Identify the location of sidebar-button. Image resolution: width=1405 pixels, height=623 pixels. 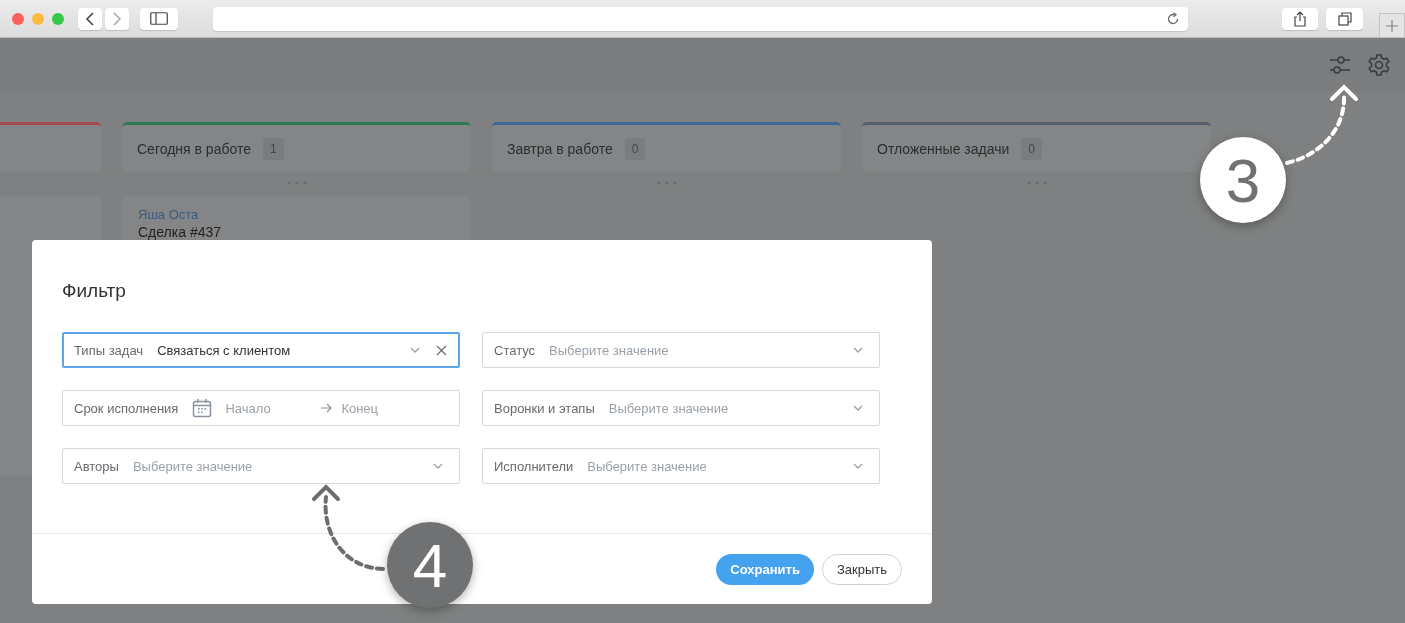
(159, 18).